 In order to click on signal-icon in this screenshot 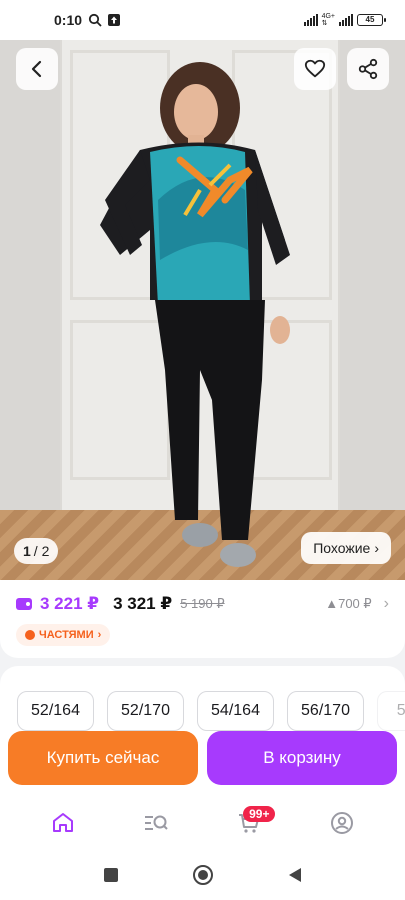, I will do `click(310, 20)`.